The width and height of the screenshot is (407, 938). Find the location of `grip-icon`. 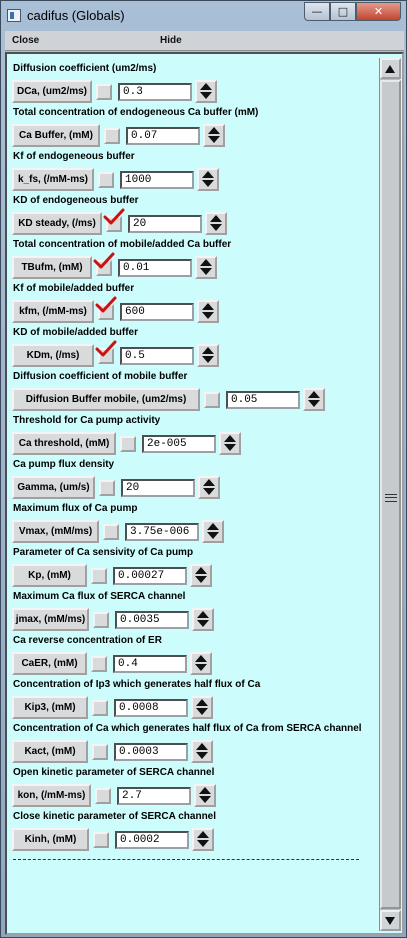

grip-icon is located at coordinates (391, 498).